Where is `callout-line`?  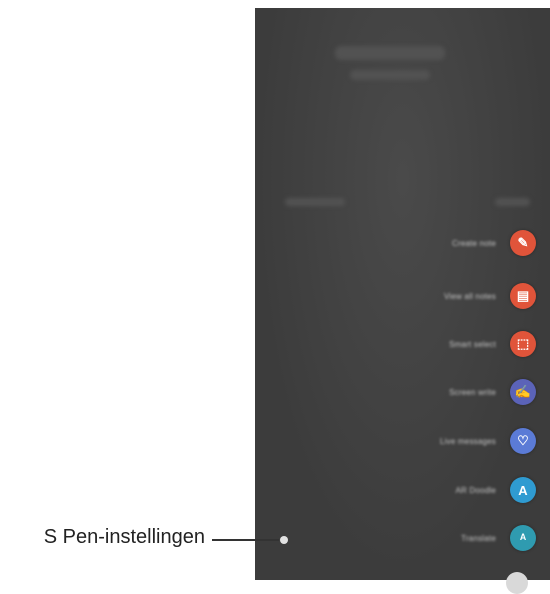
callout-line is located at coordinates (245, 540).